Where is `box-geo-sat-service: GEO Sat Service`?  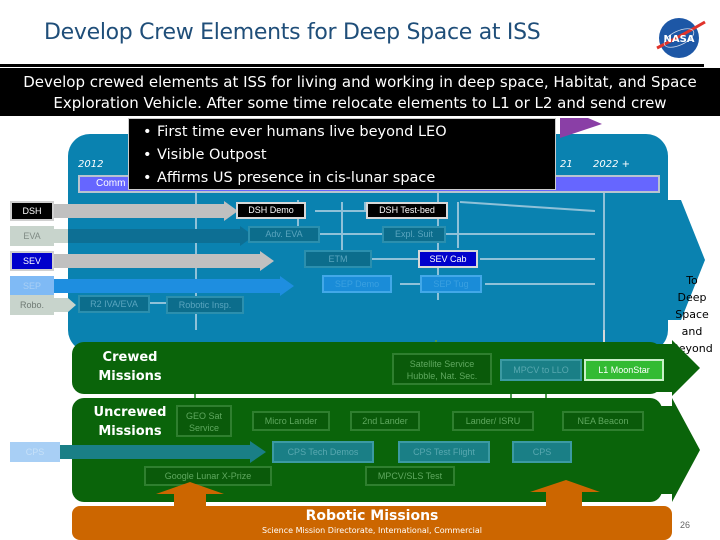
box-geo-sat-service: GEO Sat Service is located at coordinates (204, 421).